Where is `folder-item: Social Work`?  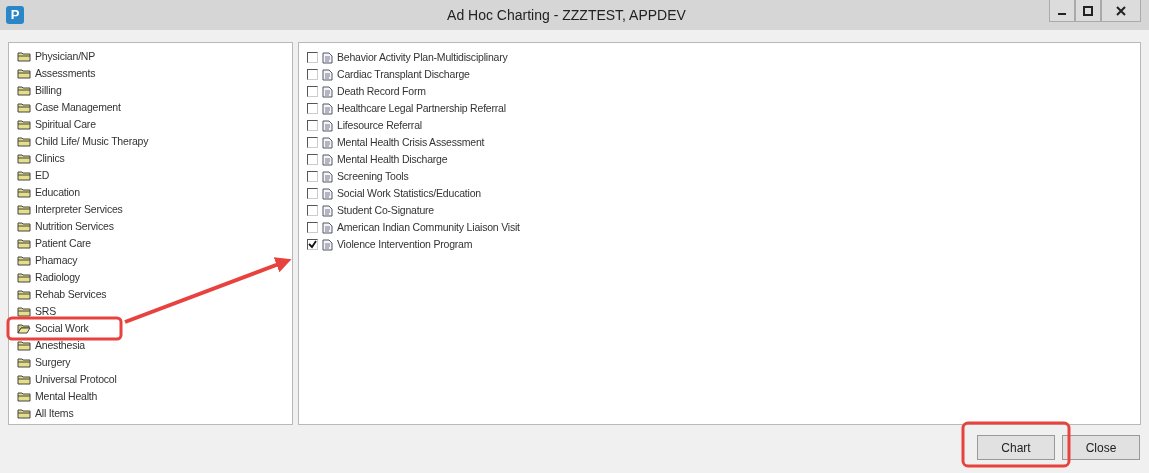 folder-item: Social Work is located at coordinates (62, 328).